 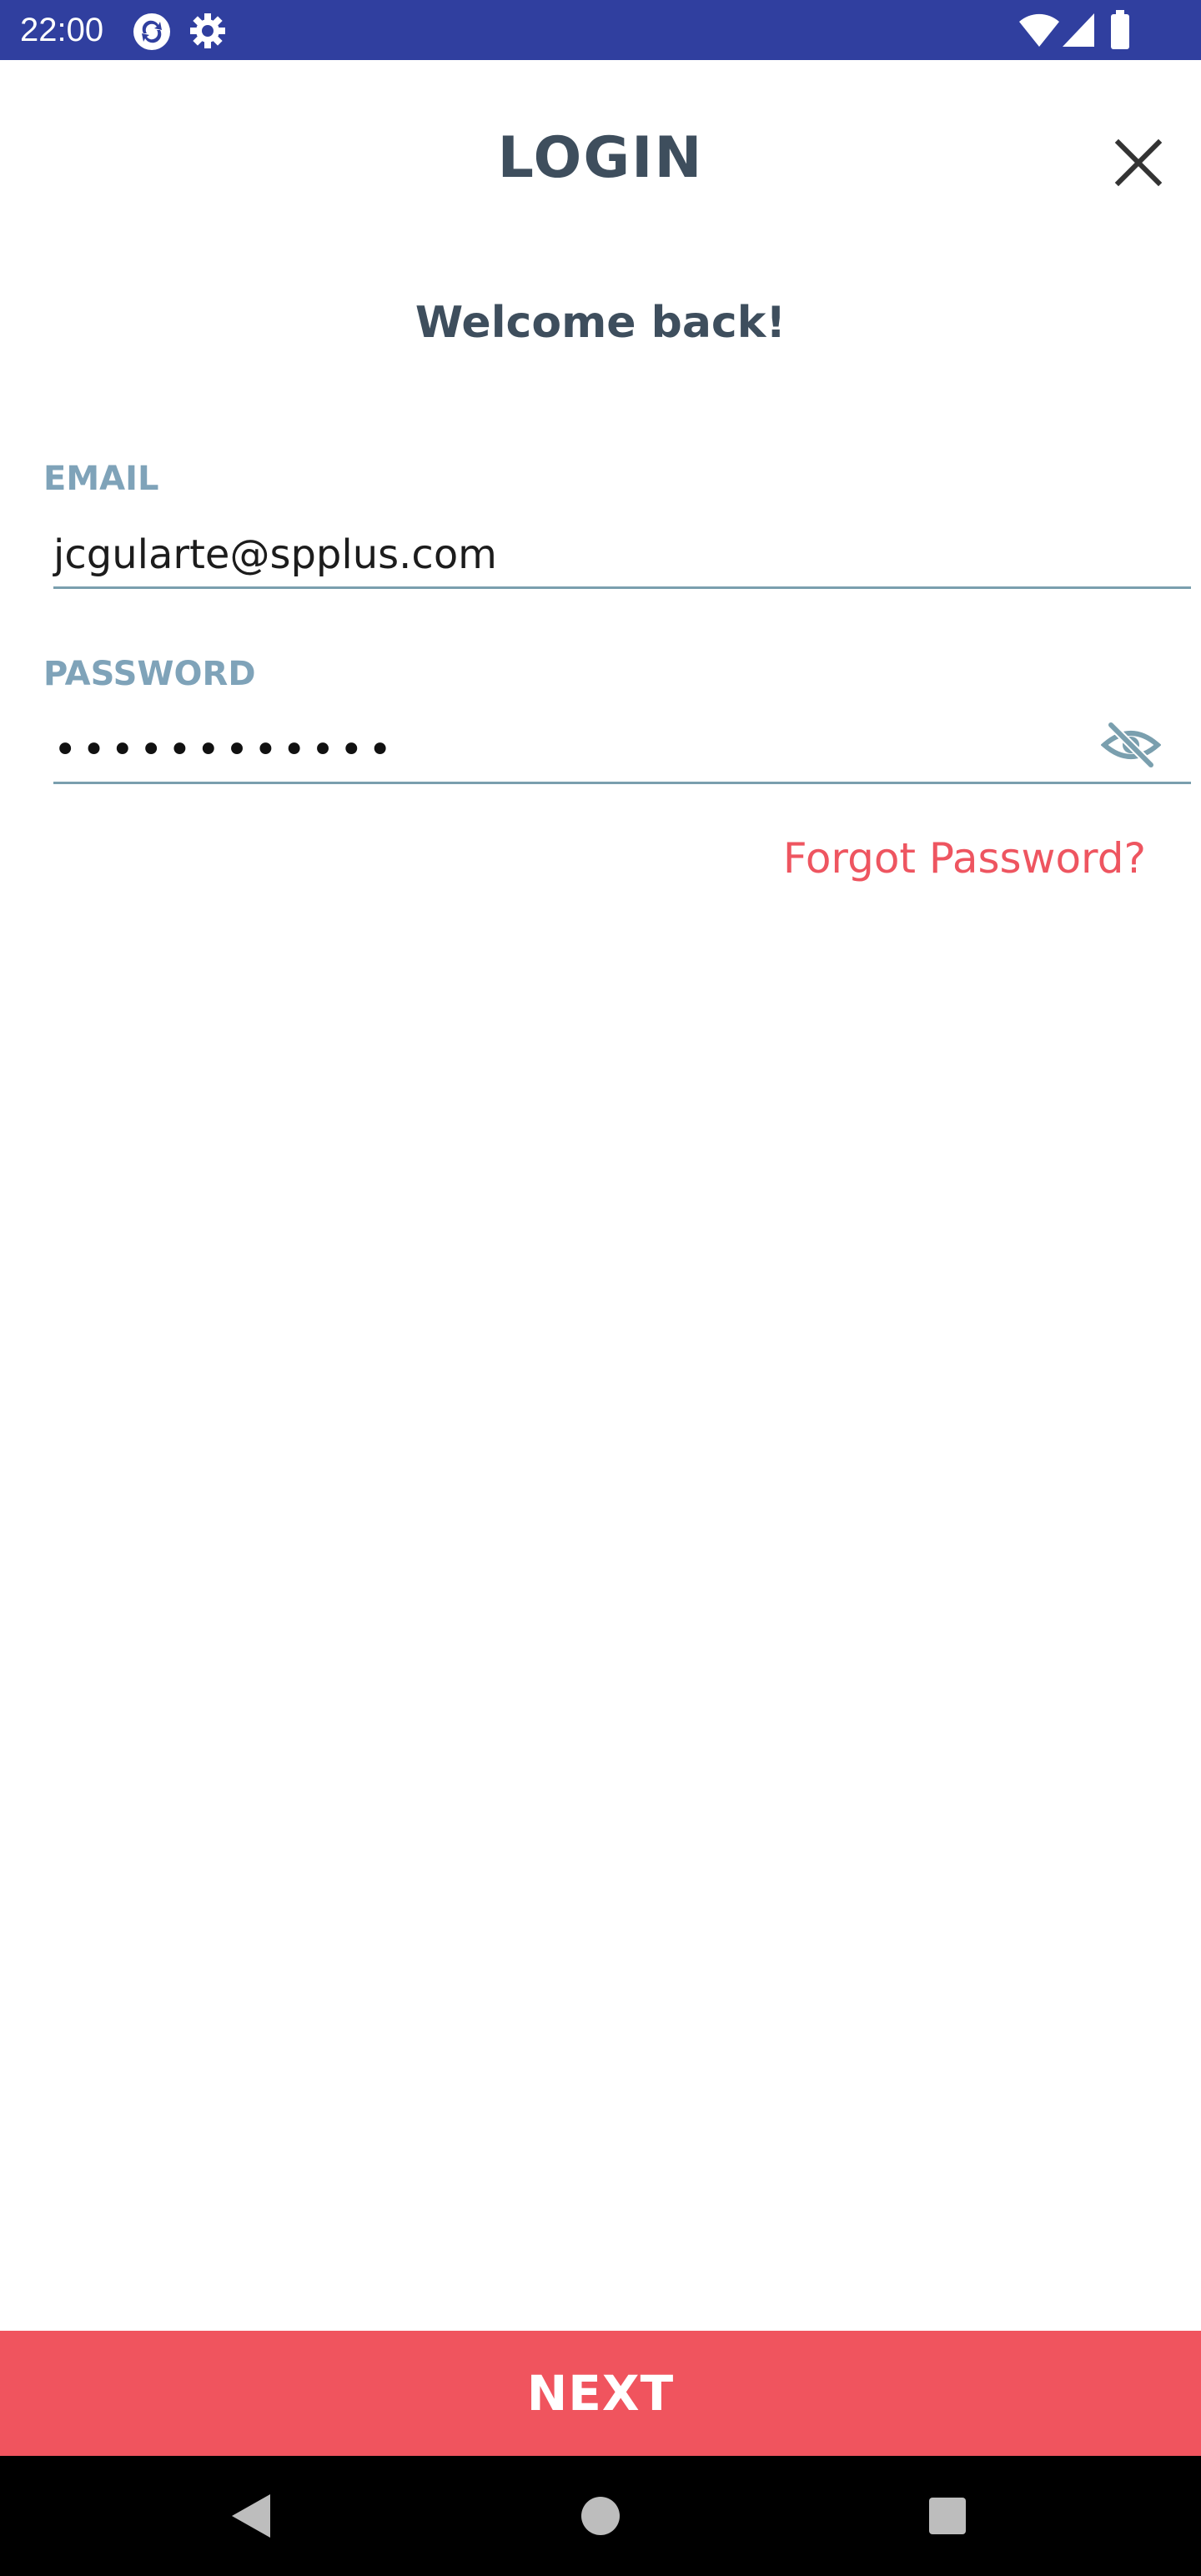 I want to click on email-field: jcgularte@spplus.com, so click(x=622, y=549).